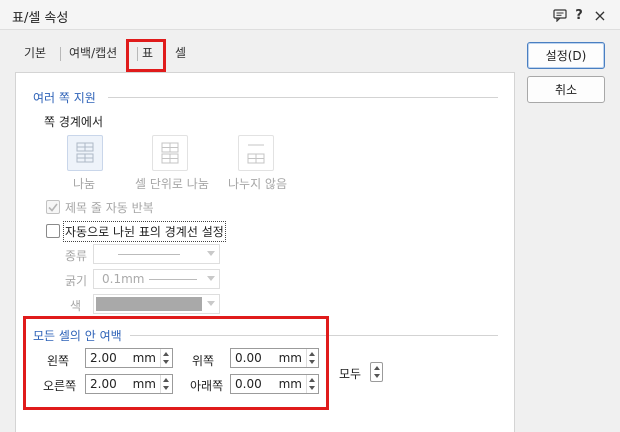  What do you see at coordinates (579, 15) in the screenshot?
I see `help-icon: ?` at bounding box center [579, 15].